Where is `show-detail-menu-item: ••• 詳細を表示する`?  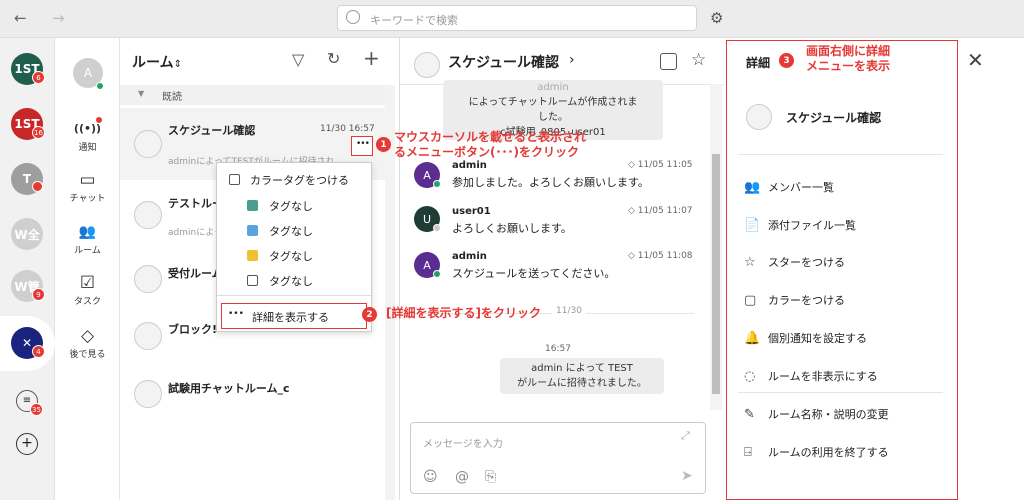 show-detail-menu-item: ••• 詳細を表示する is located at coordinates (294, 316).